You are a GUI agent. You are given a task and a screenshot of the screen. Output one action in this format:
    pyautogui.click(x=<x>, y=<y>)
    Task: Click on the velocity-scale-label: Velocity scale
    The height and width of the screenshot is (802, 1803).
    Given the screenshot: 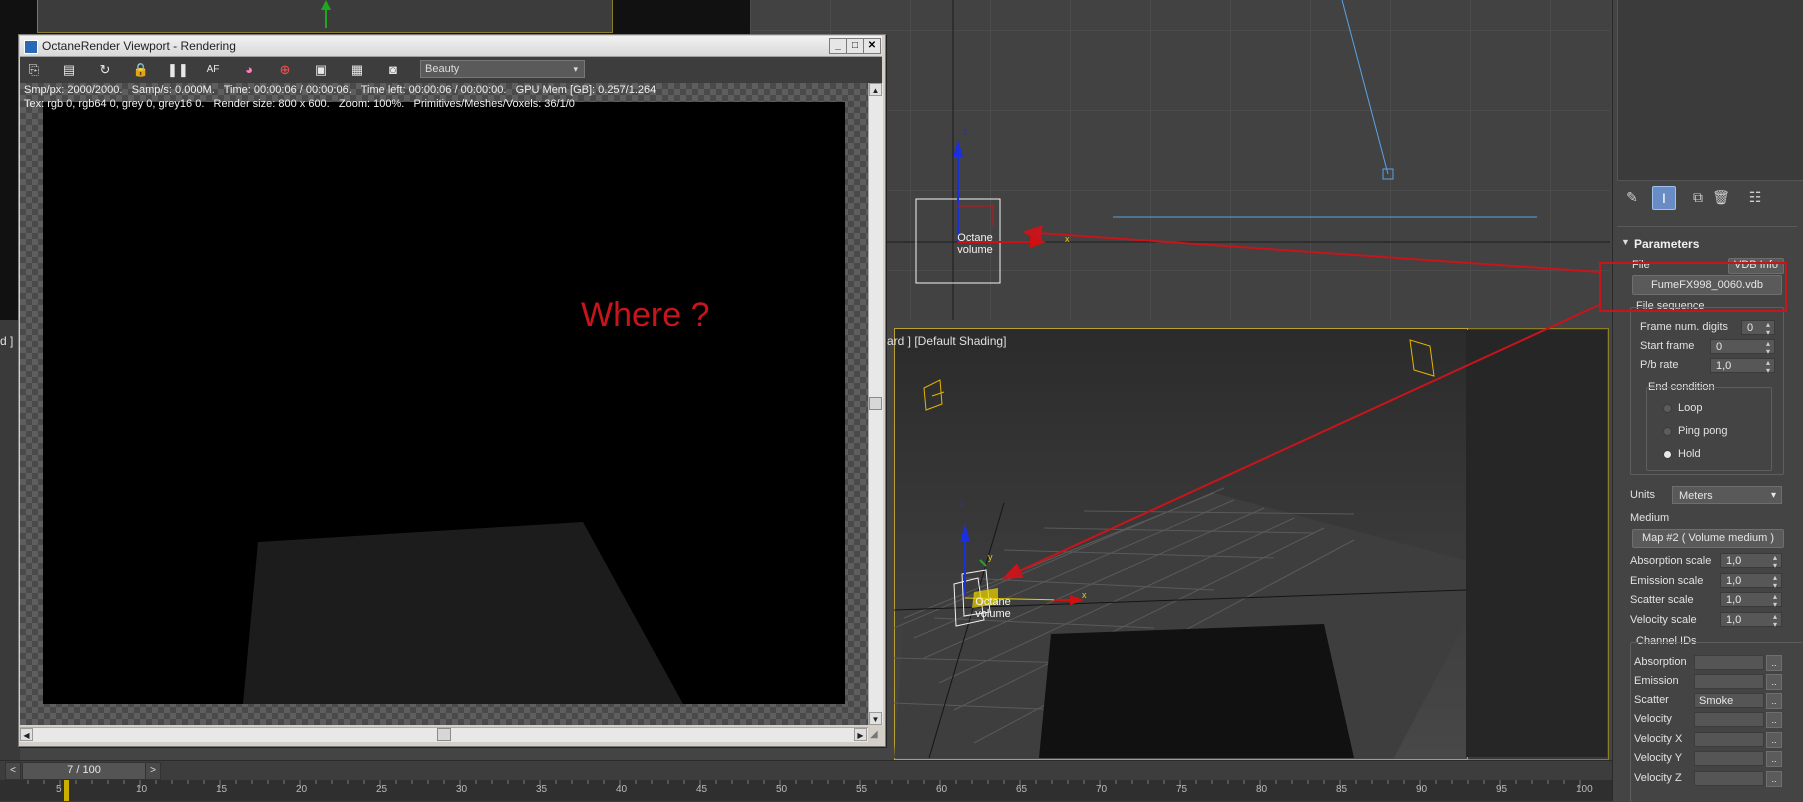 What is the action you would take?
    pyautogui.click(x=1663, y=620)
    